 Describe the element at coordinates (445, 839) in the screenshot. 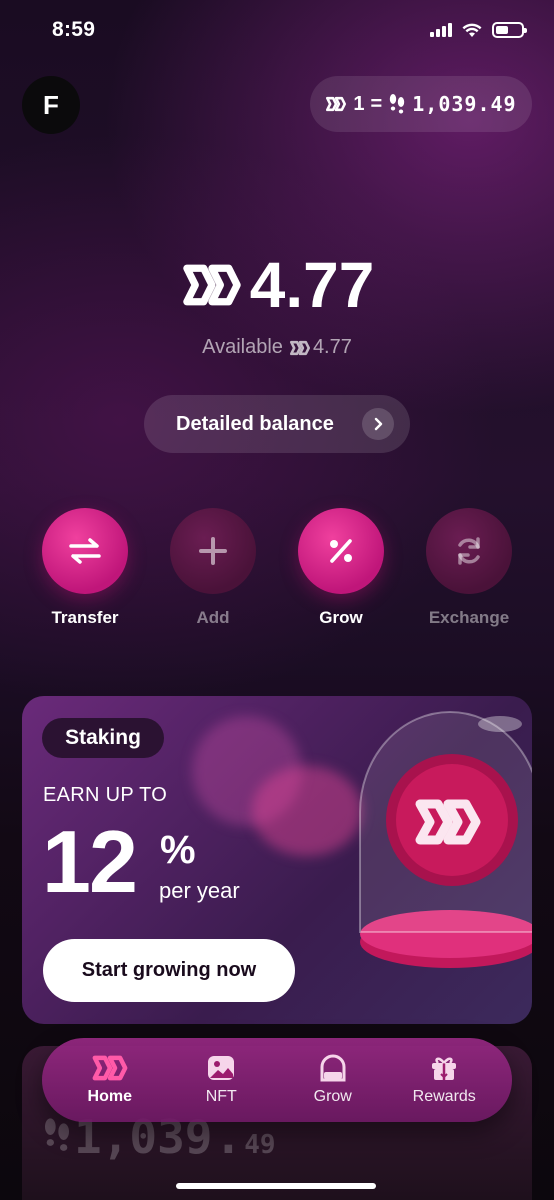

I see `staking-coin-illustration` at that location.